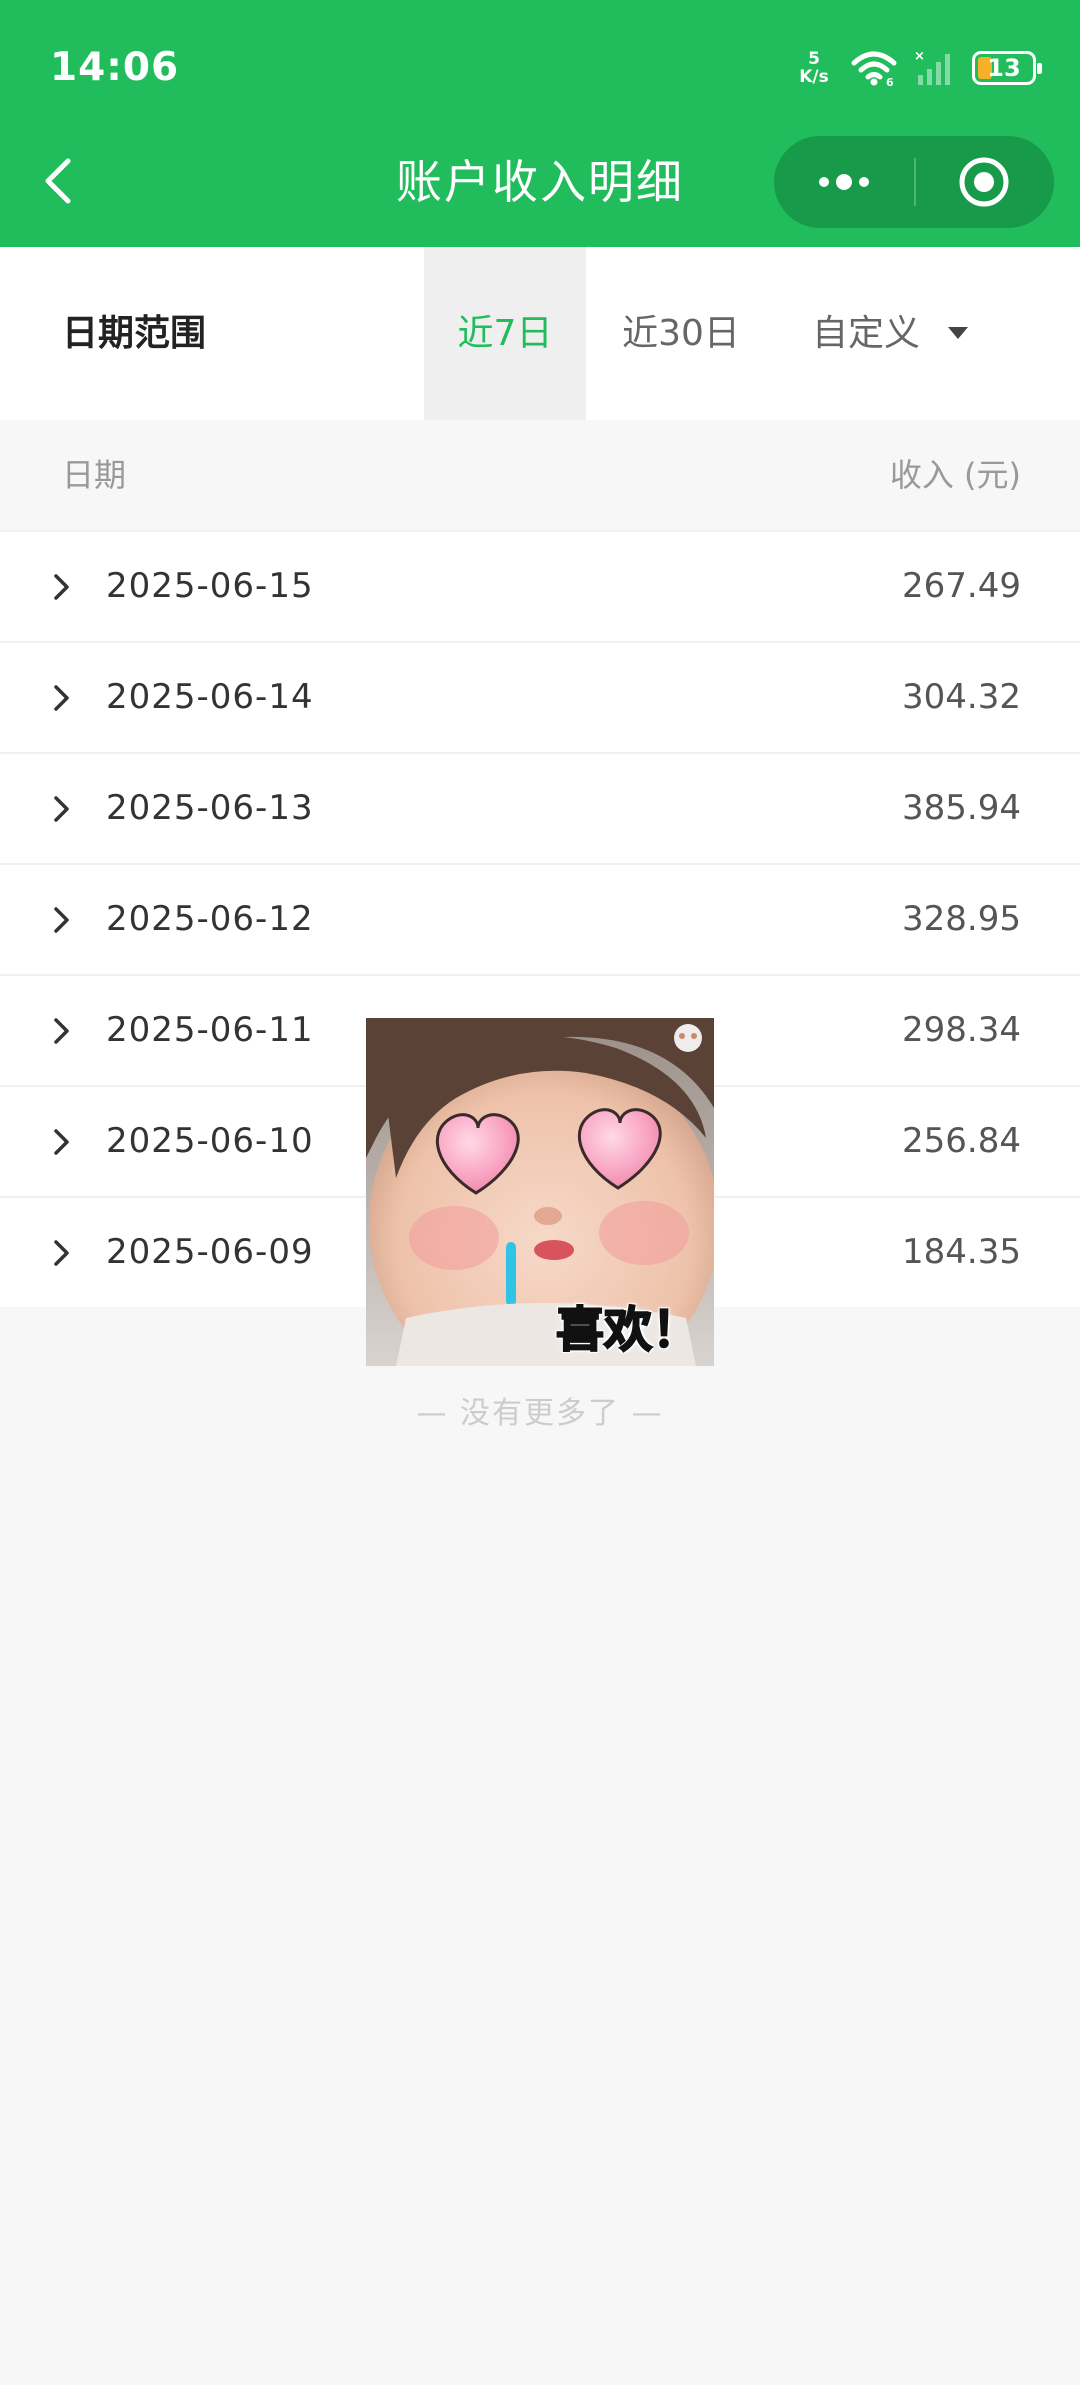 Image resolution: width=1080 pixels, height=2385 pixels. I want to click on range-option-custom: 自定义, so click(890, 333).